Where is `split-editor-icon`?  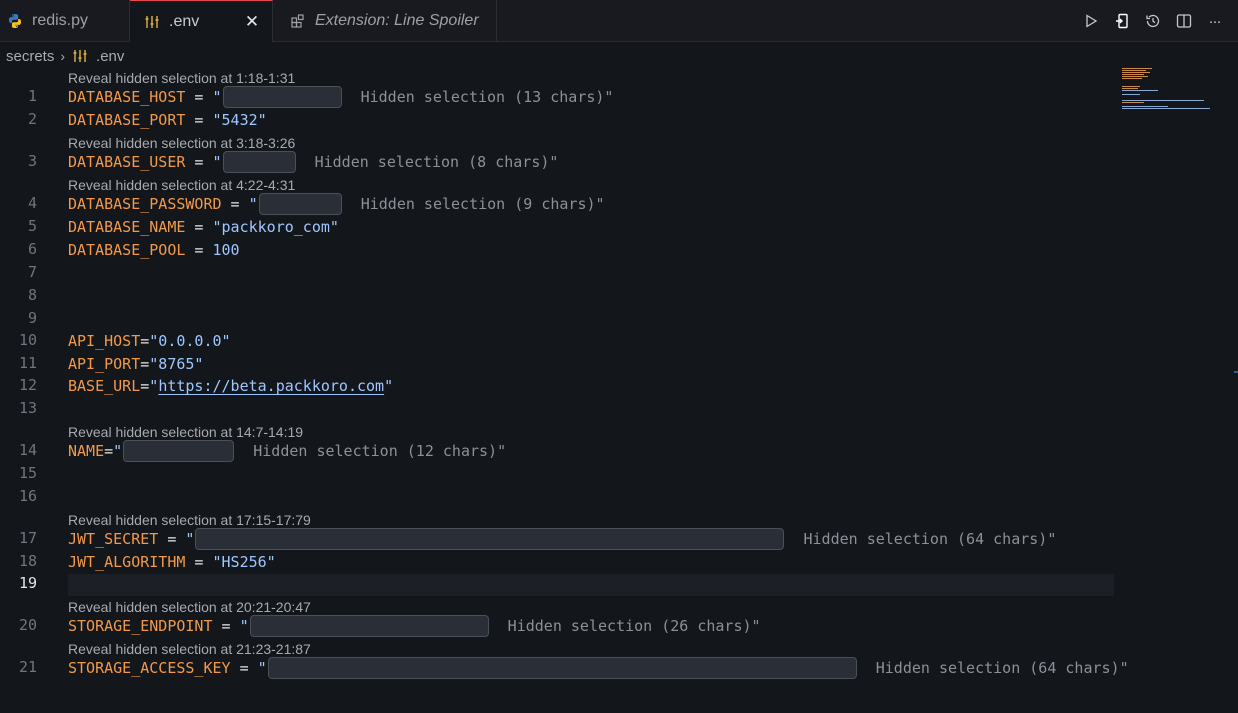
split-editor-icon is located at coordinates (1183, 21).